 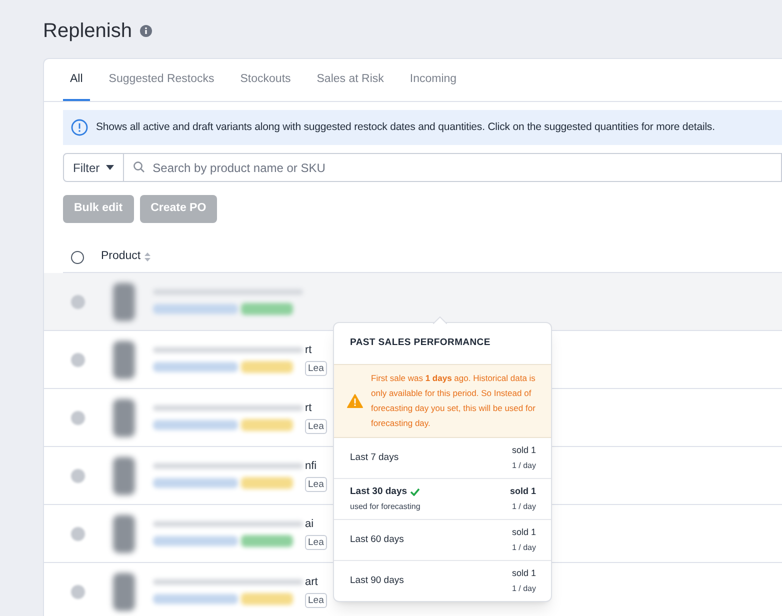 I want to click on tab: Suggested Restocks, so click(x=162, y=80).